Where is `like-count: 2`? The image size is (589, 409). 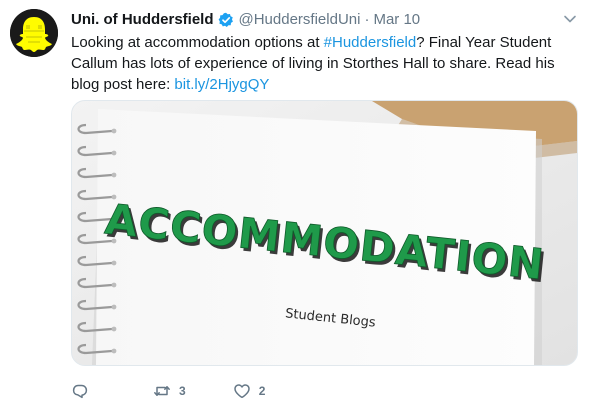 like-count: 2 is located at coordinates (262, 391).